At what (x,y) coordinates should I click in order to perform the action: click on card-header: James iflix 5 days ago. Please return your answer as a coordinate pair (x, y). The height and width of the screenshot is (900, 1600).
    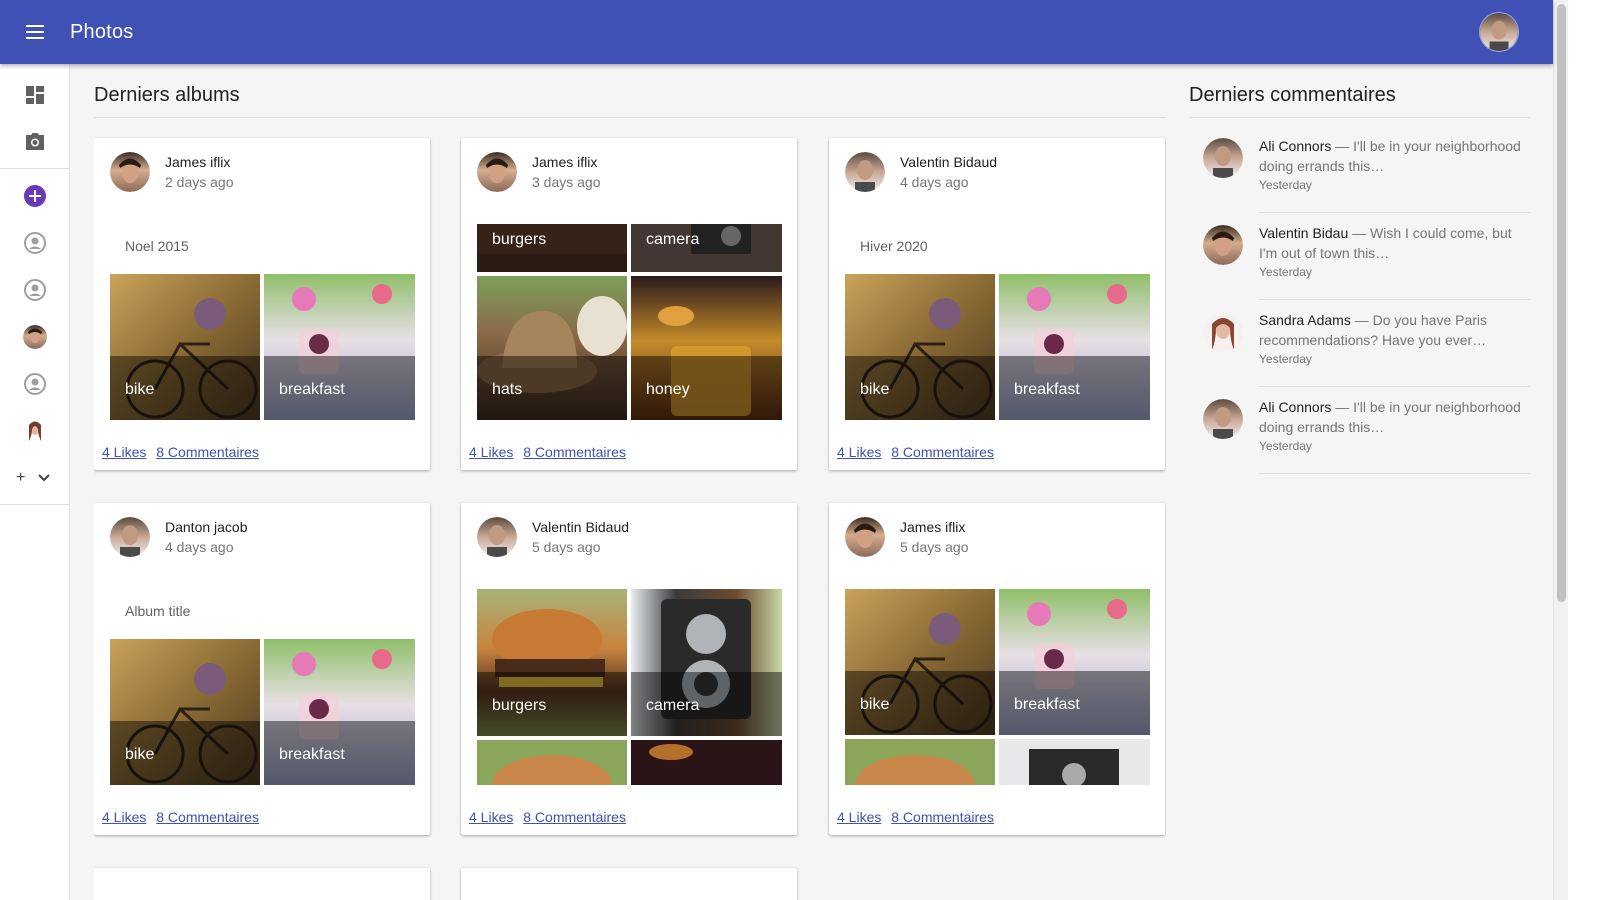
    Looking at the image, I should click on (907, 537).